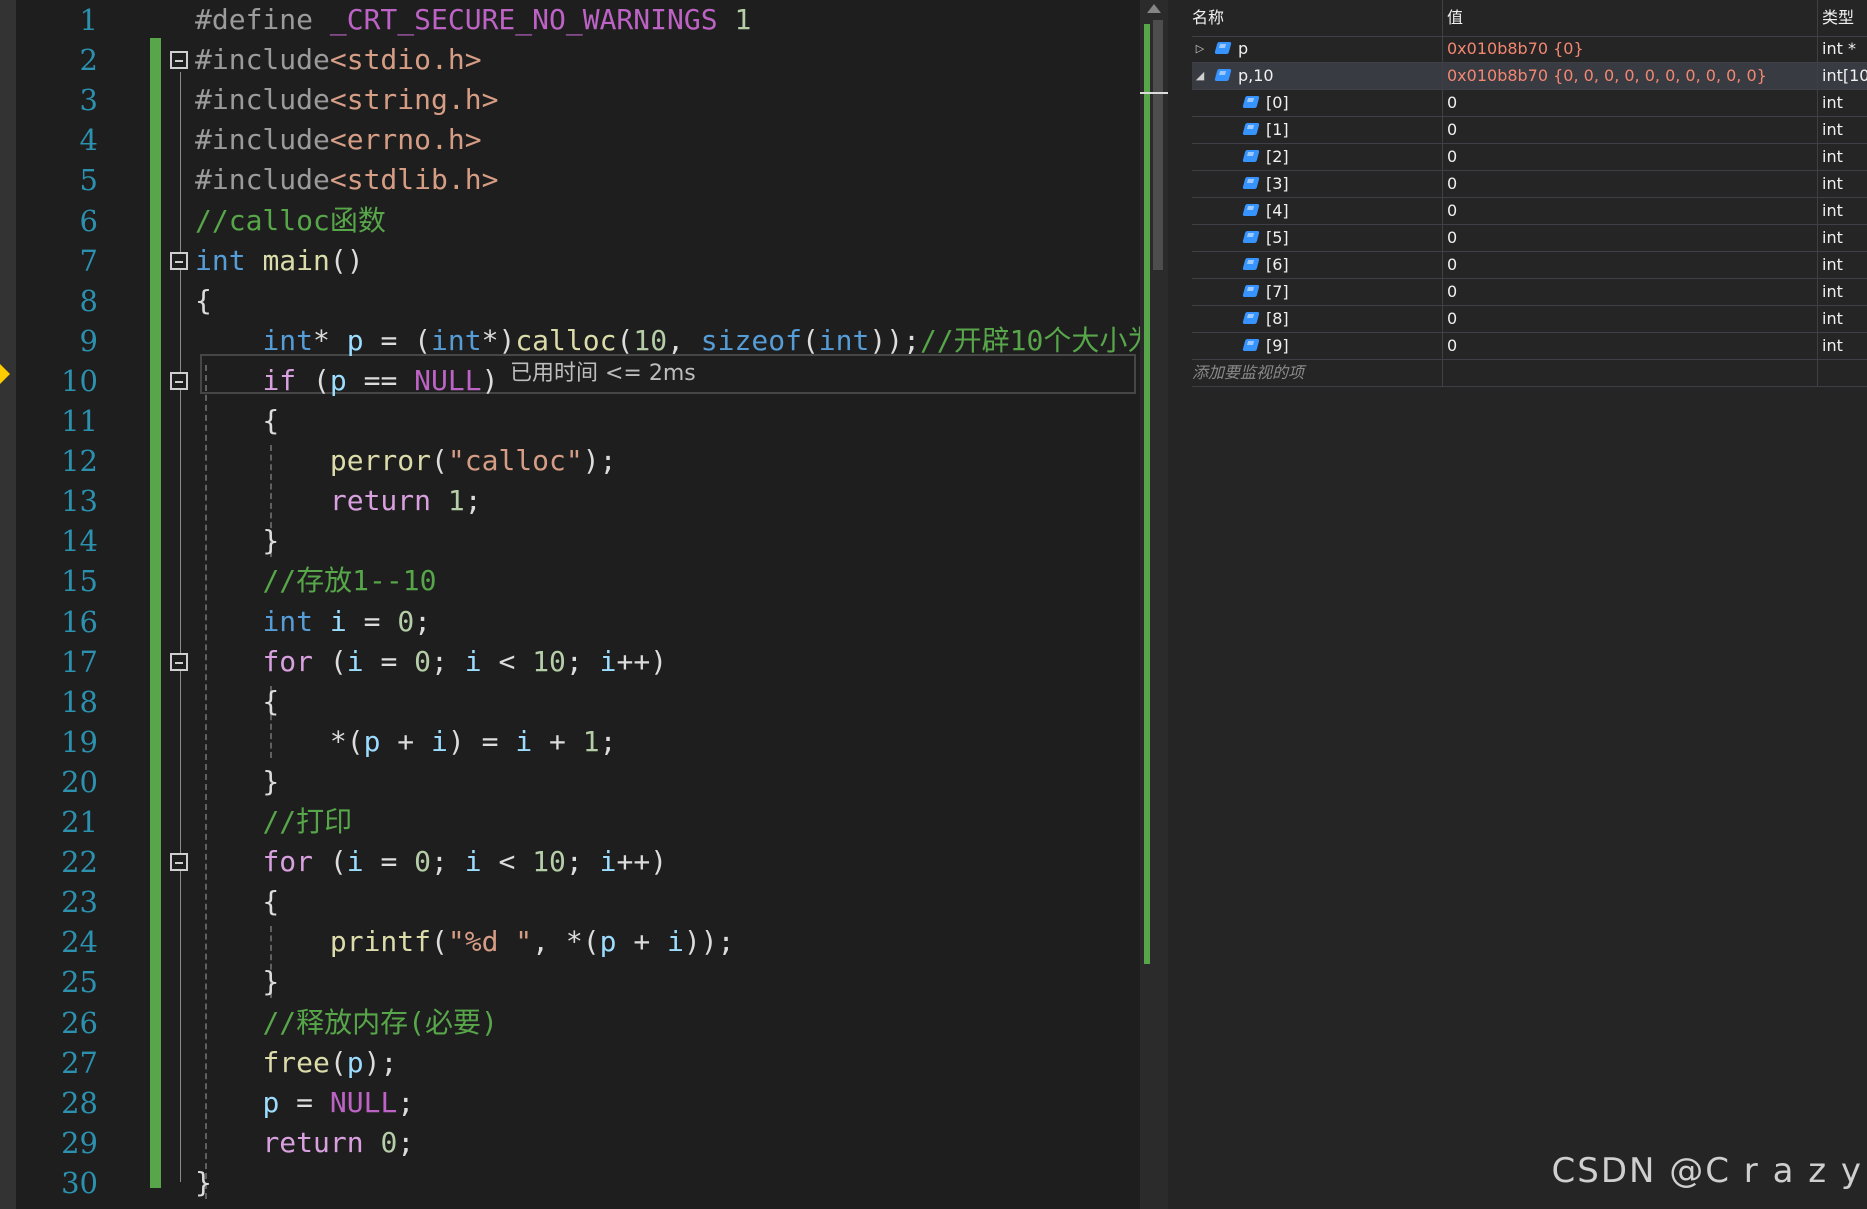 The width and height of the screenshot is (1867, 1209). What do you see at coordinates (1312, 18) in the screenshot?
I see `column-header-name: 名称` at bounding box center [1312, 18].